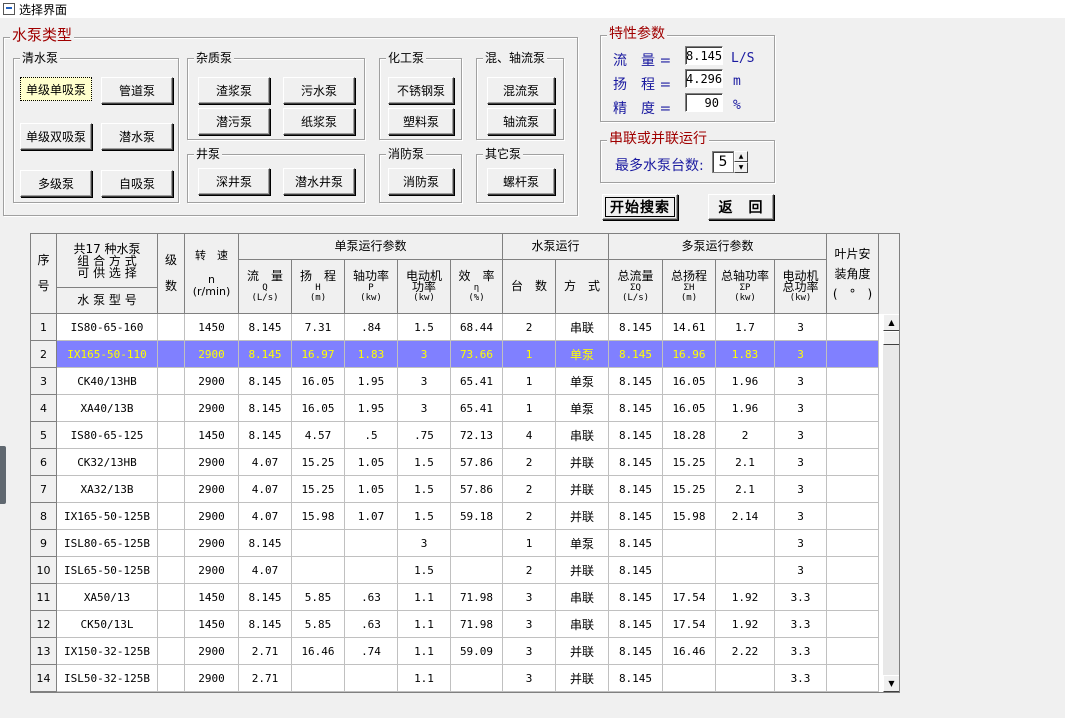 This screenshot has width=1065, height=718. Describe the element at coordinates (371, 651) in the screenshot. I see `cell-shaft: .74` at that location.